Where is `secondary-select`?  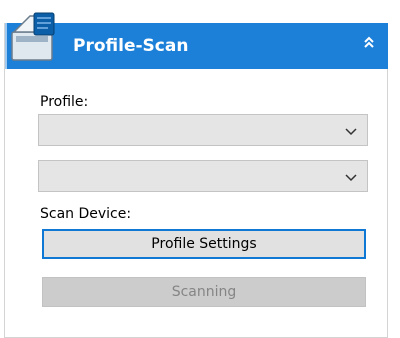
secondary-select is located at coordinates (203, 176).